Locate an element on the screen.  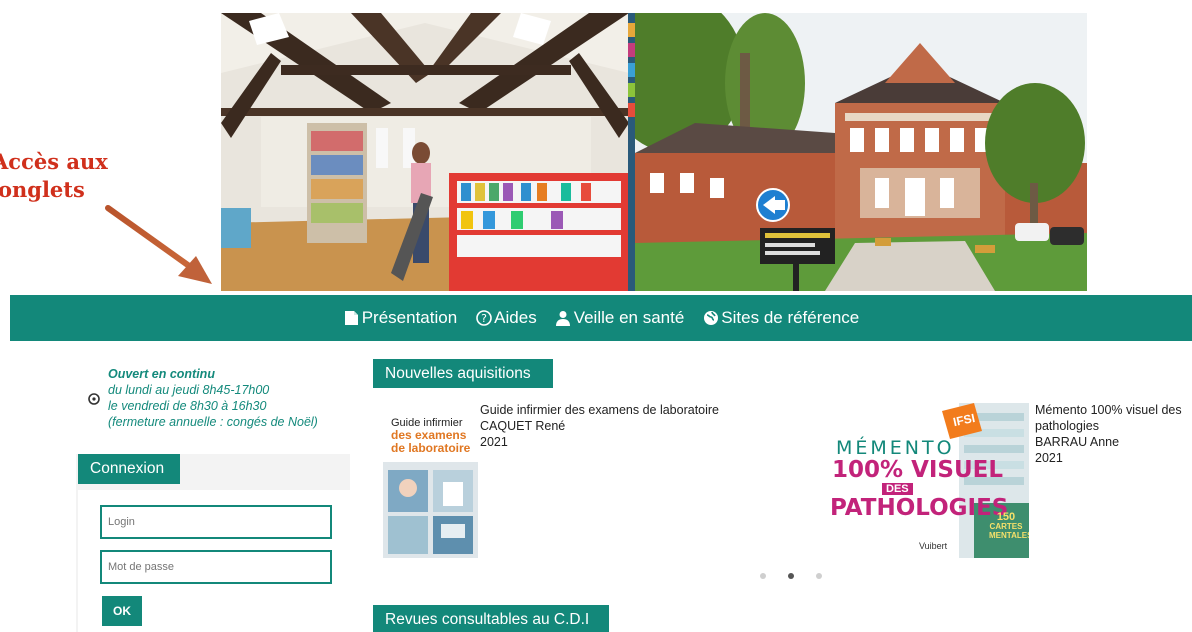
login-input is located at coordinates (216, 522).